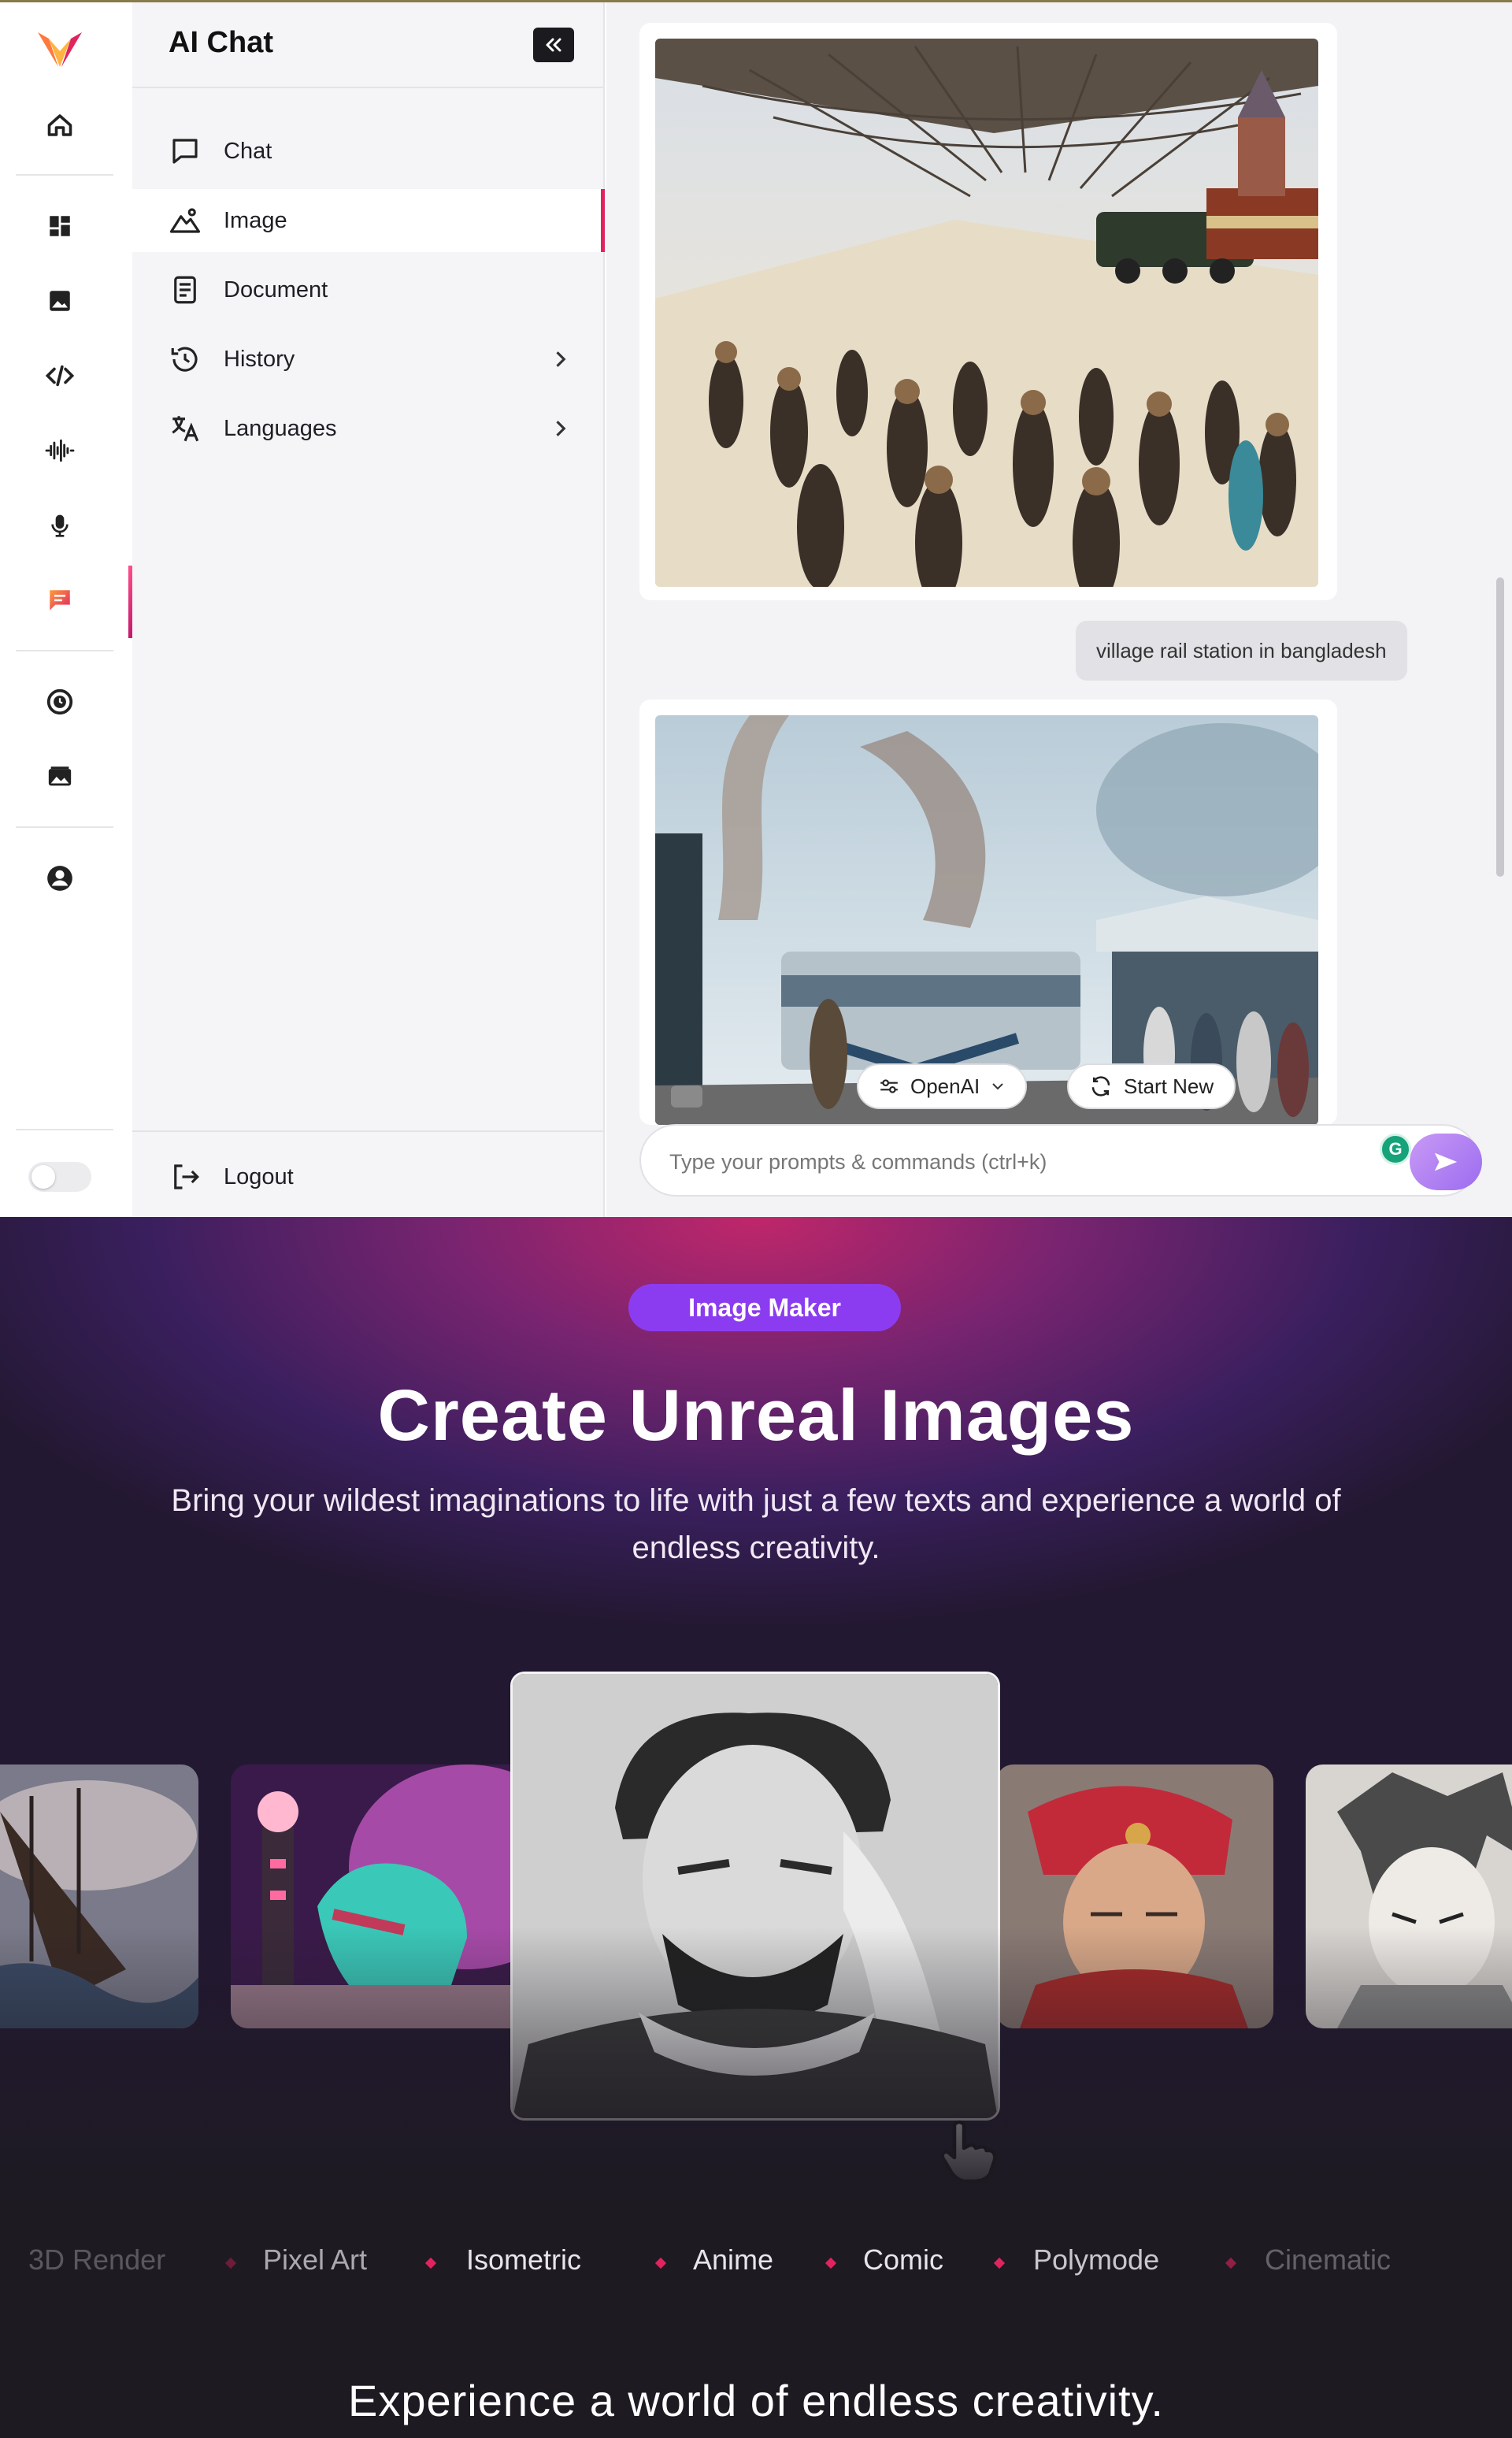 Image resolution: width=1512 pixels, height=2438 pixels. Describe the element at coordinates (43, 1177) in the screenshot. I see `toggle-knob` at that location.